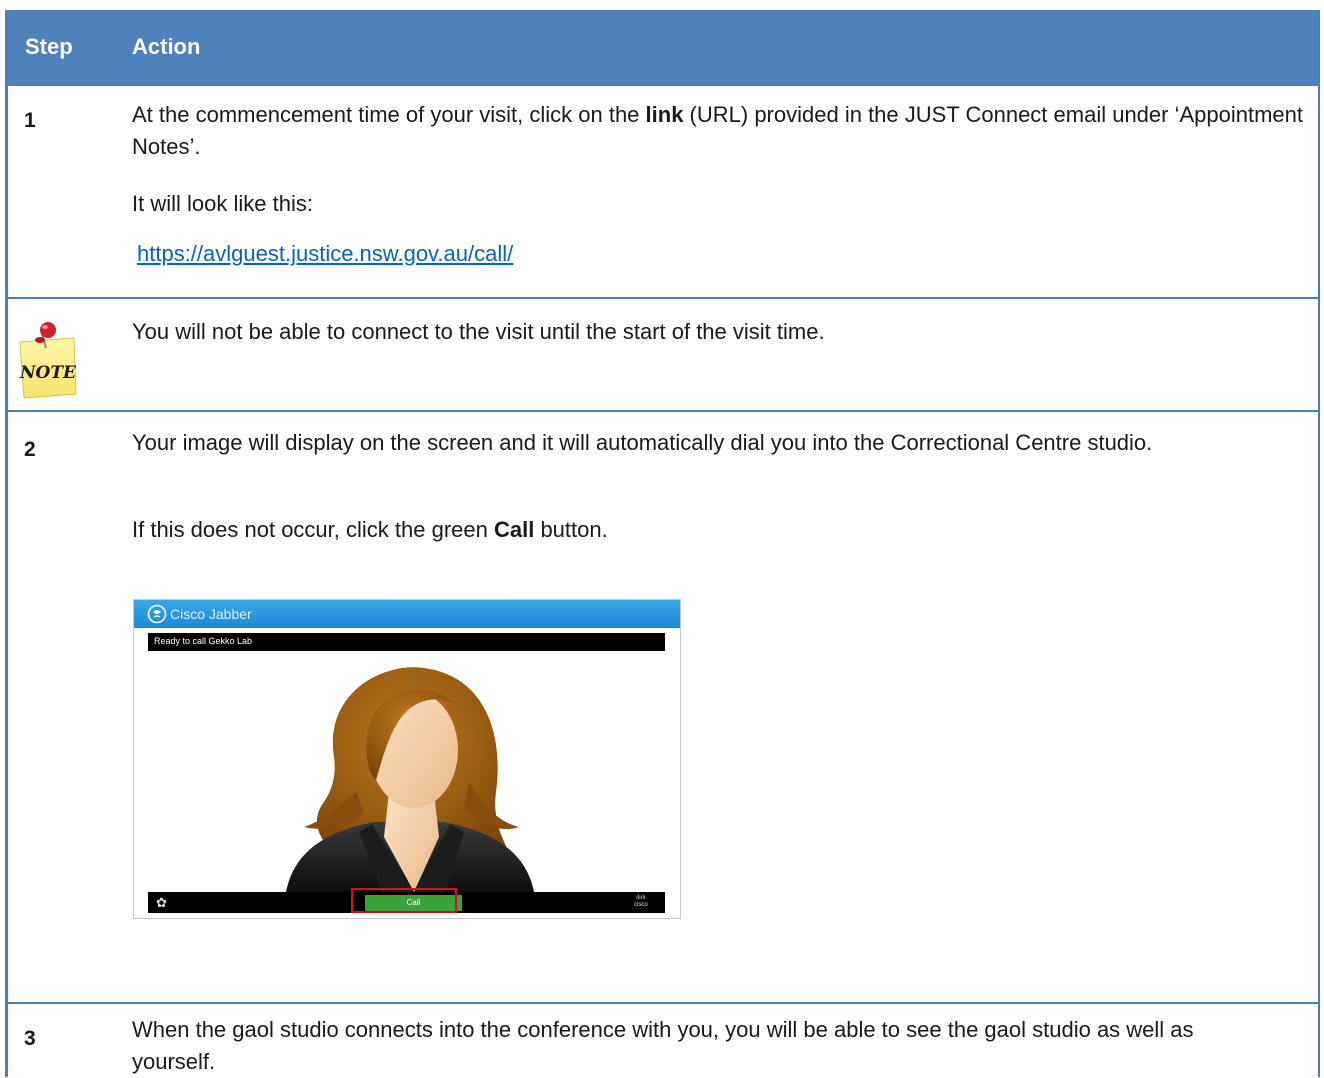 Image resolution: width=1324 pixels, height=1078 pixels. What do you see at coordinates (157, 614) in the screenshot?
I see `jabber-logo-icon` at bounding box center [157, 614].